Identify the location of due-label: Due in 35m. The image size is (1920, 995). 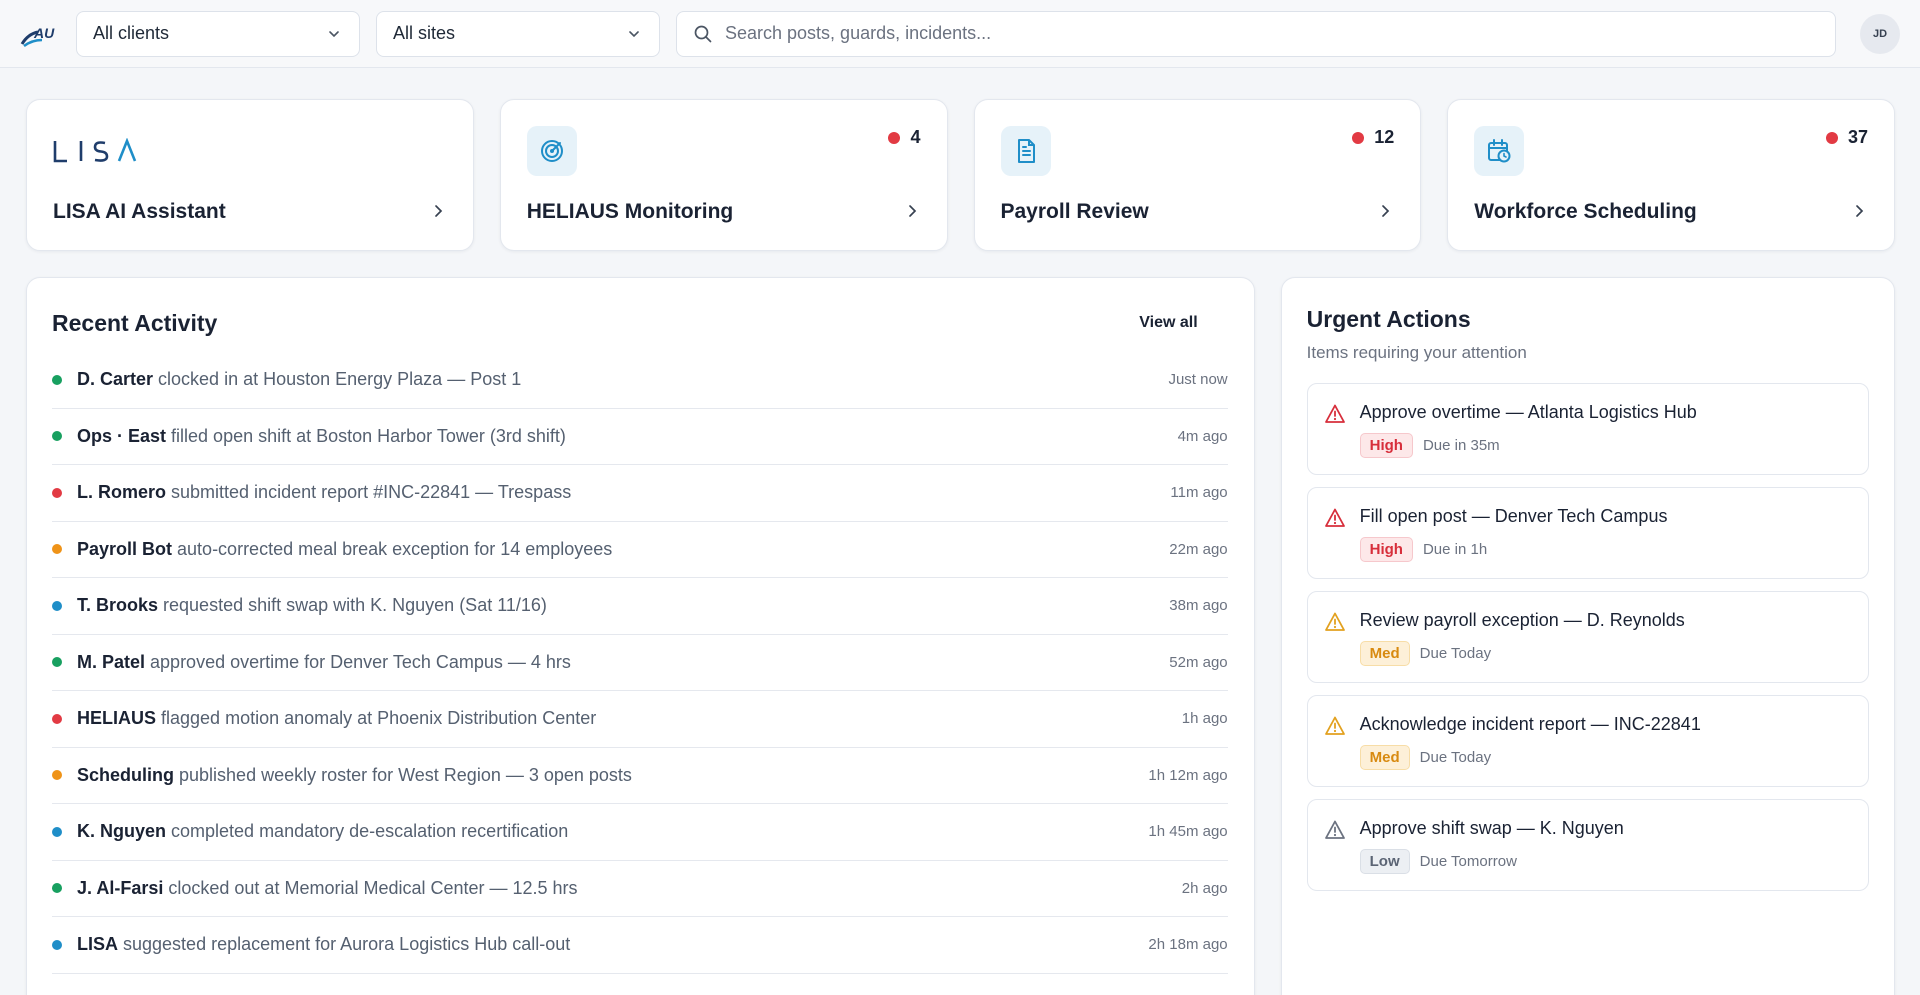
(1461, 445).